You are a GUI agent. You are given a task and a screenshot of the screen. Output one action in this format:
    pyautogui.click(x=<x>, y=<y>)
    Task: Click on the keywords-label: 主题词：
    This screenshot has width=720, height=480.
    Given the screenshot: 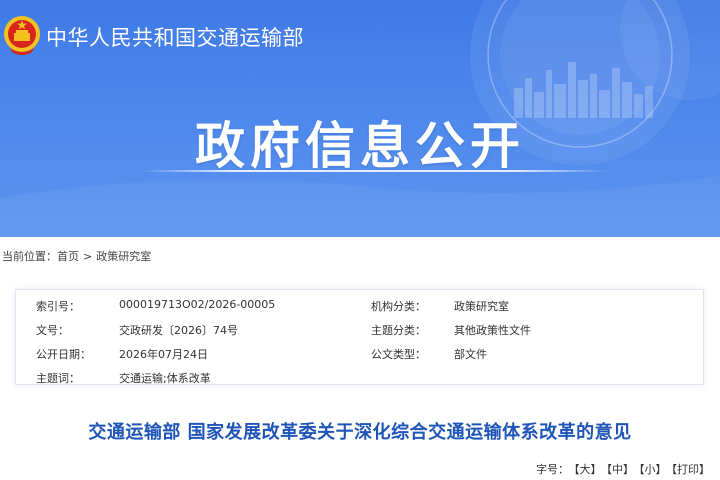 What is the action you would take?
    pyautogui.click(x=58, y=378)
    